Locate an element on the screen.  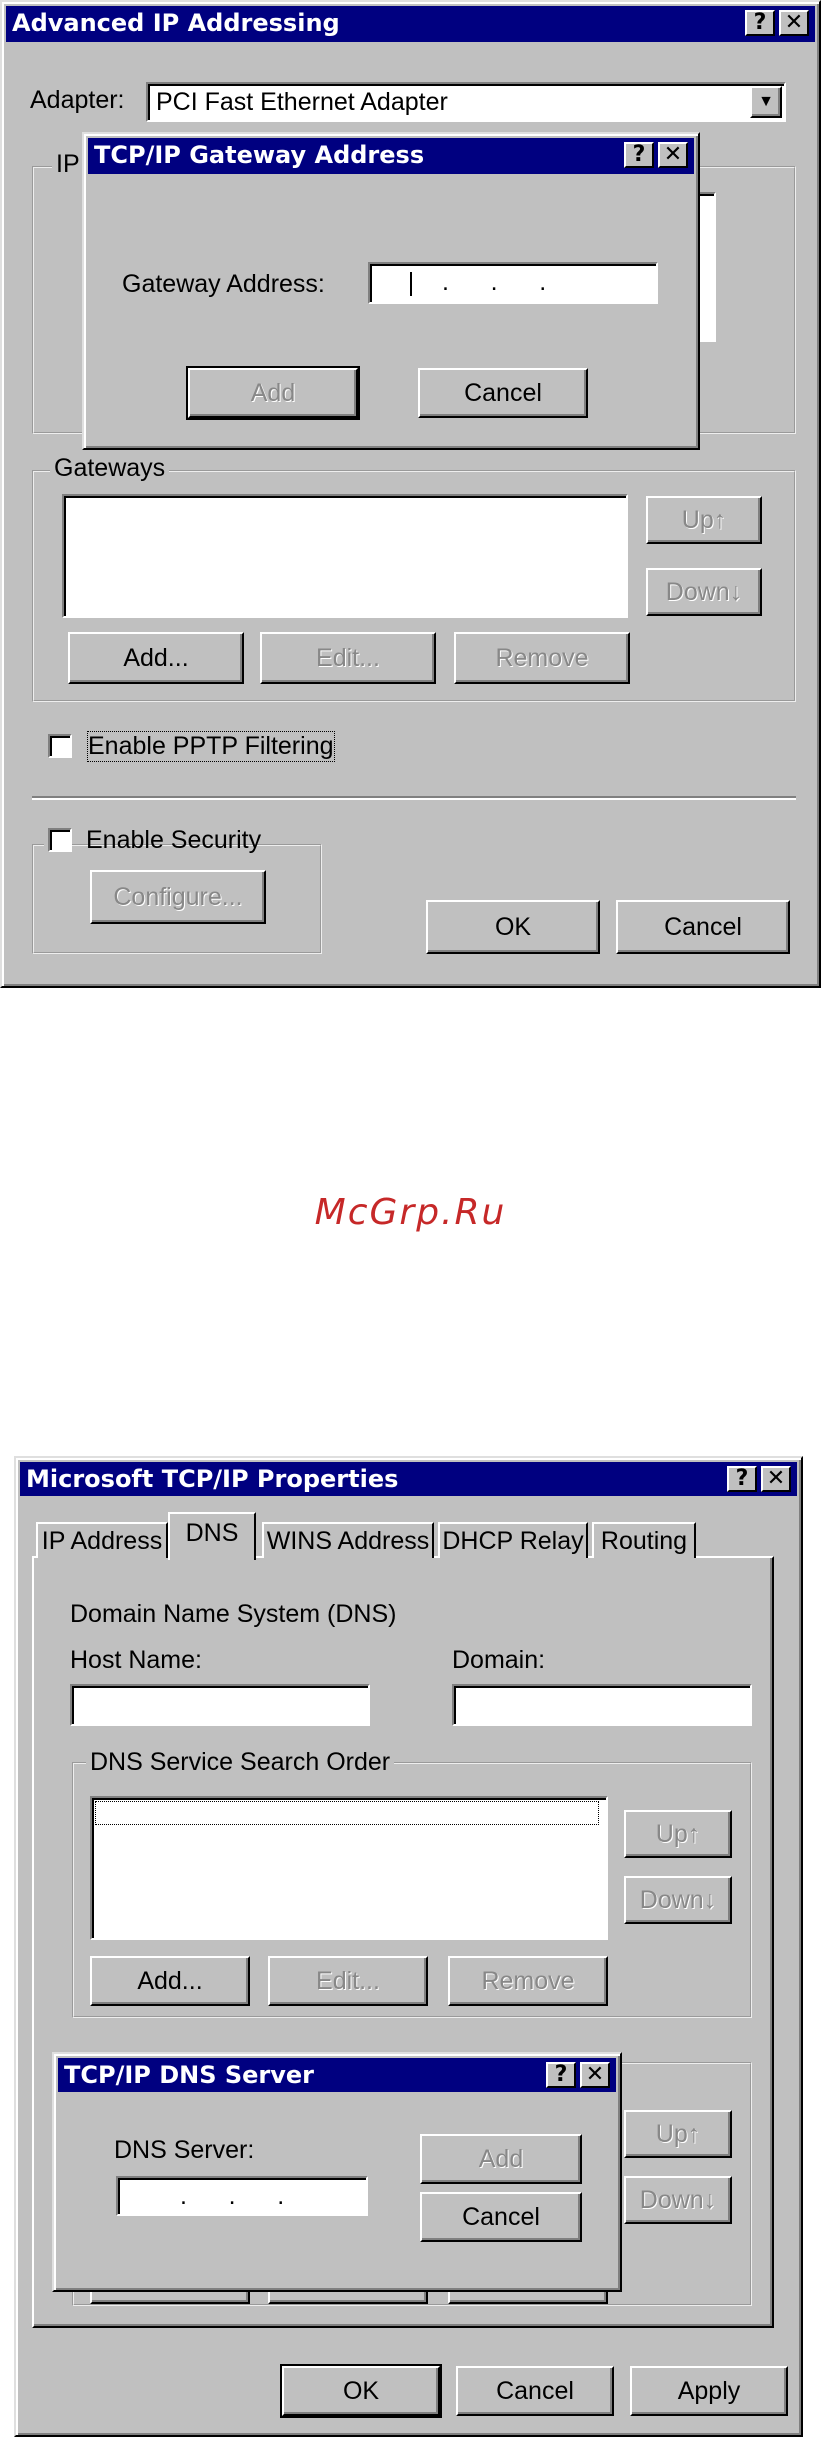
adapter-value: PCI Fast Ethernet Adapter is located at coordinates (302, 102).